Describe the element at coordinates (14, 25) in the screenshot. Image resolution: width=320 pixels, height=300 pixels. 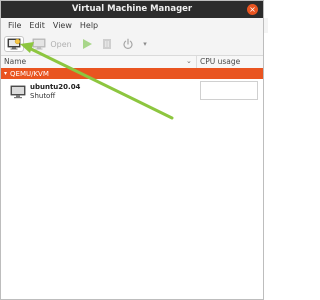
I see `menu-file: File` at that location.